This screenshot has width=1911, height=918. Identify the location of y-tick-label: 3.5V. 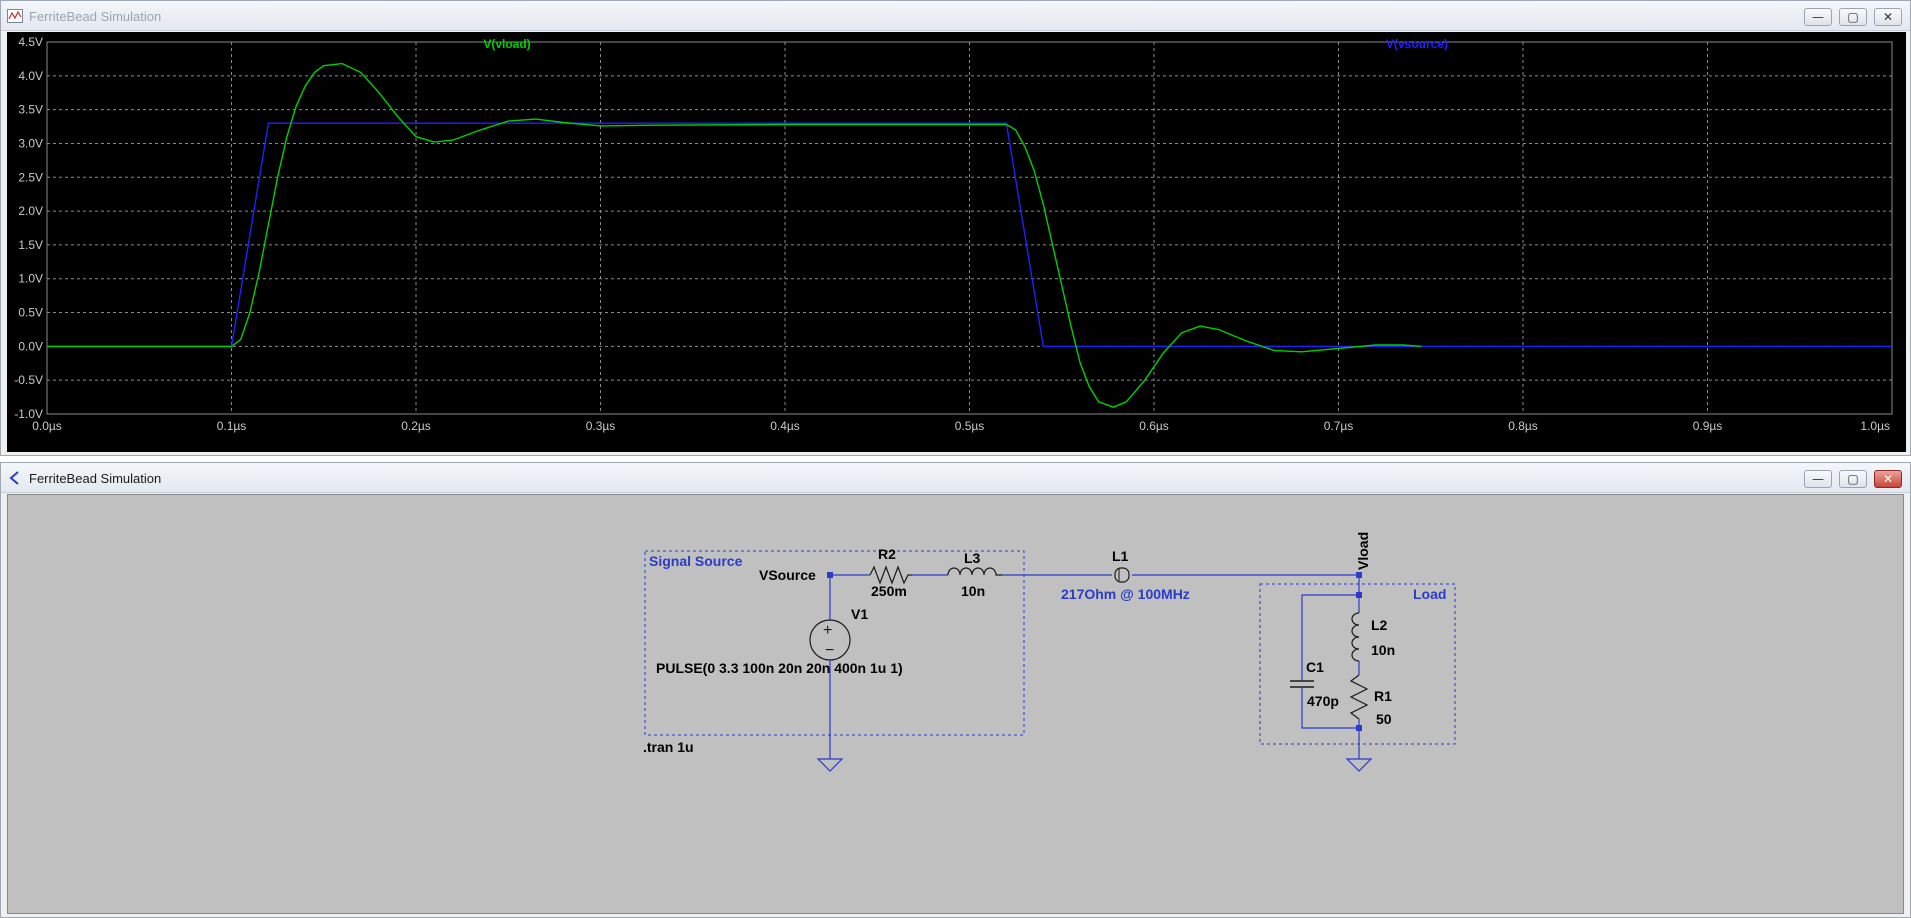
(30, 110).